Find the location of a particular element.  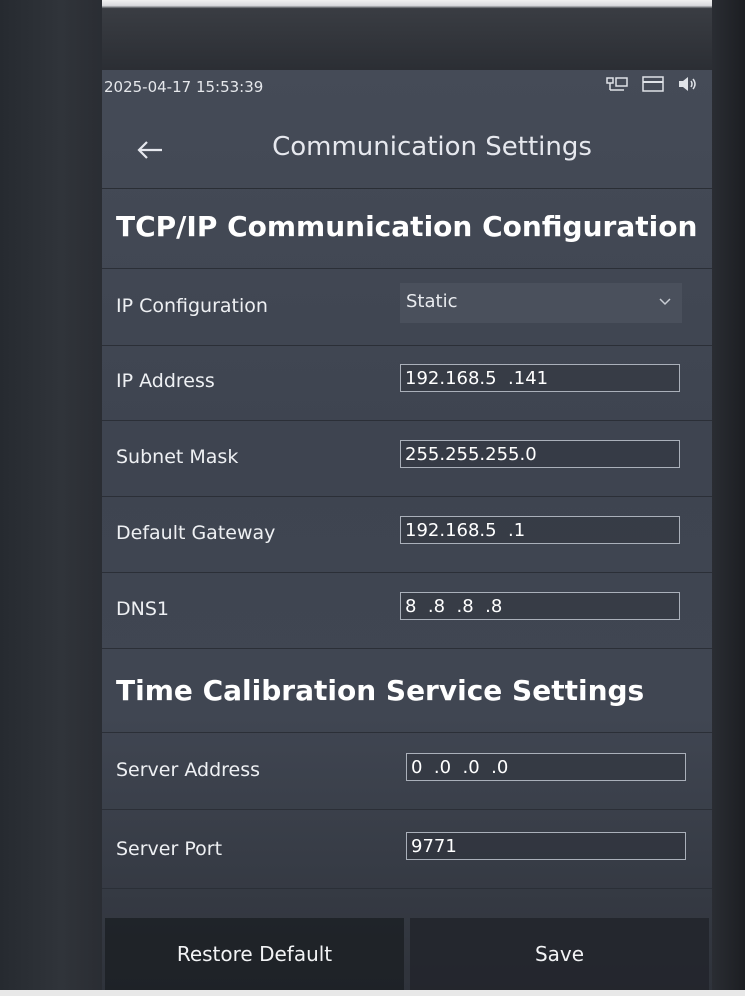

restore-default-button: Restore Default is located at coordinates (254, 954).